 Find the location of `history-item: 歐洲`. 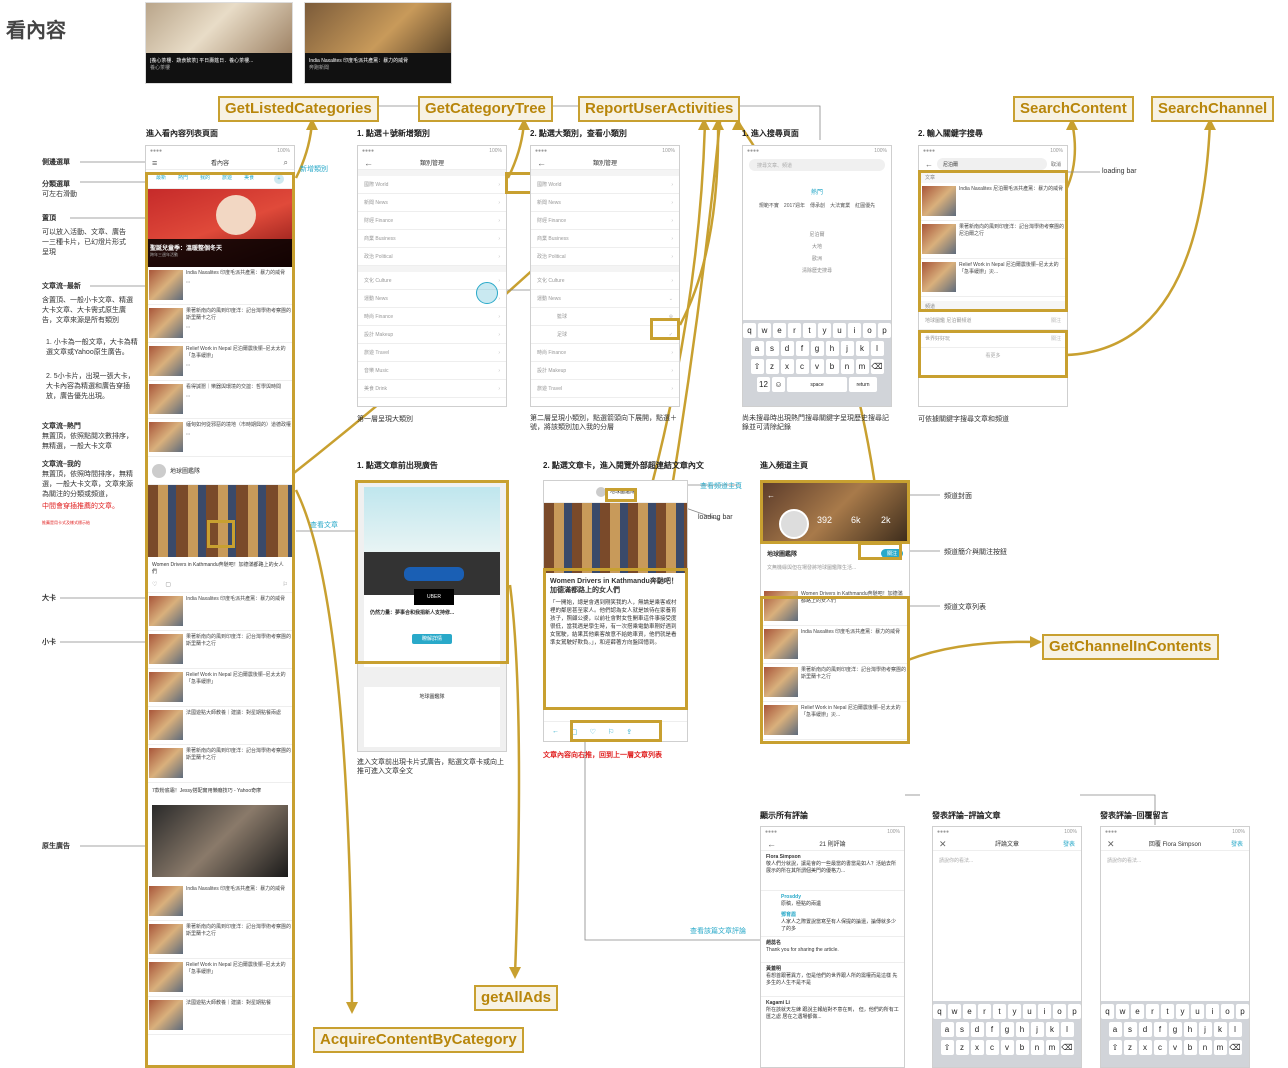

history-item: 歐洲 is located at coordinates (817, 259).